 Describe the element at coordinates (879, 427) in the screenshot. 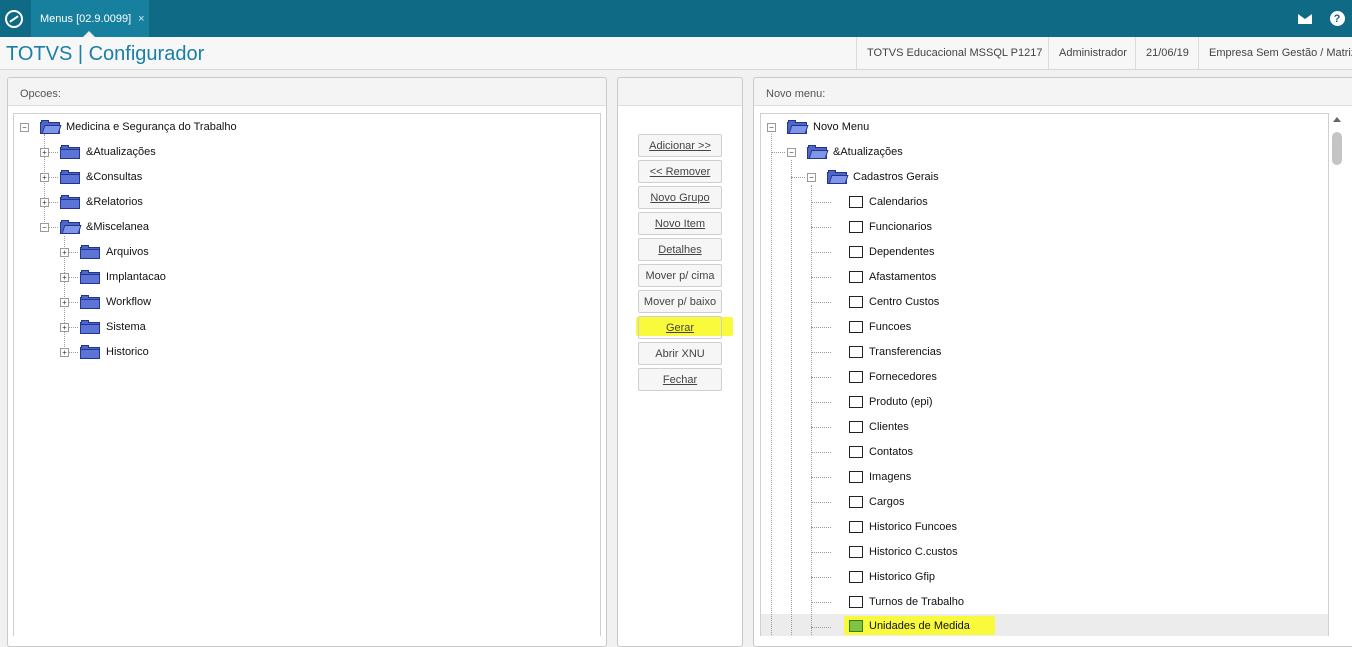

I see `menu-item: Clientes` at that location.